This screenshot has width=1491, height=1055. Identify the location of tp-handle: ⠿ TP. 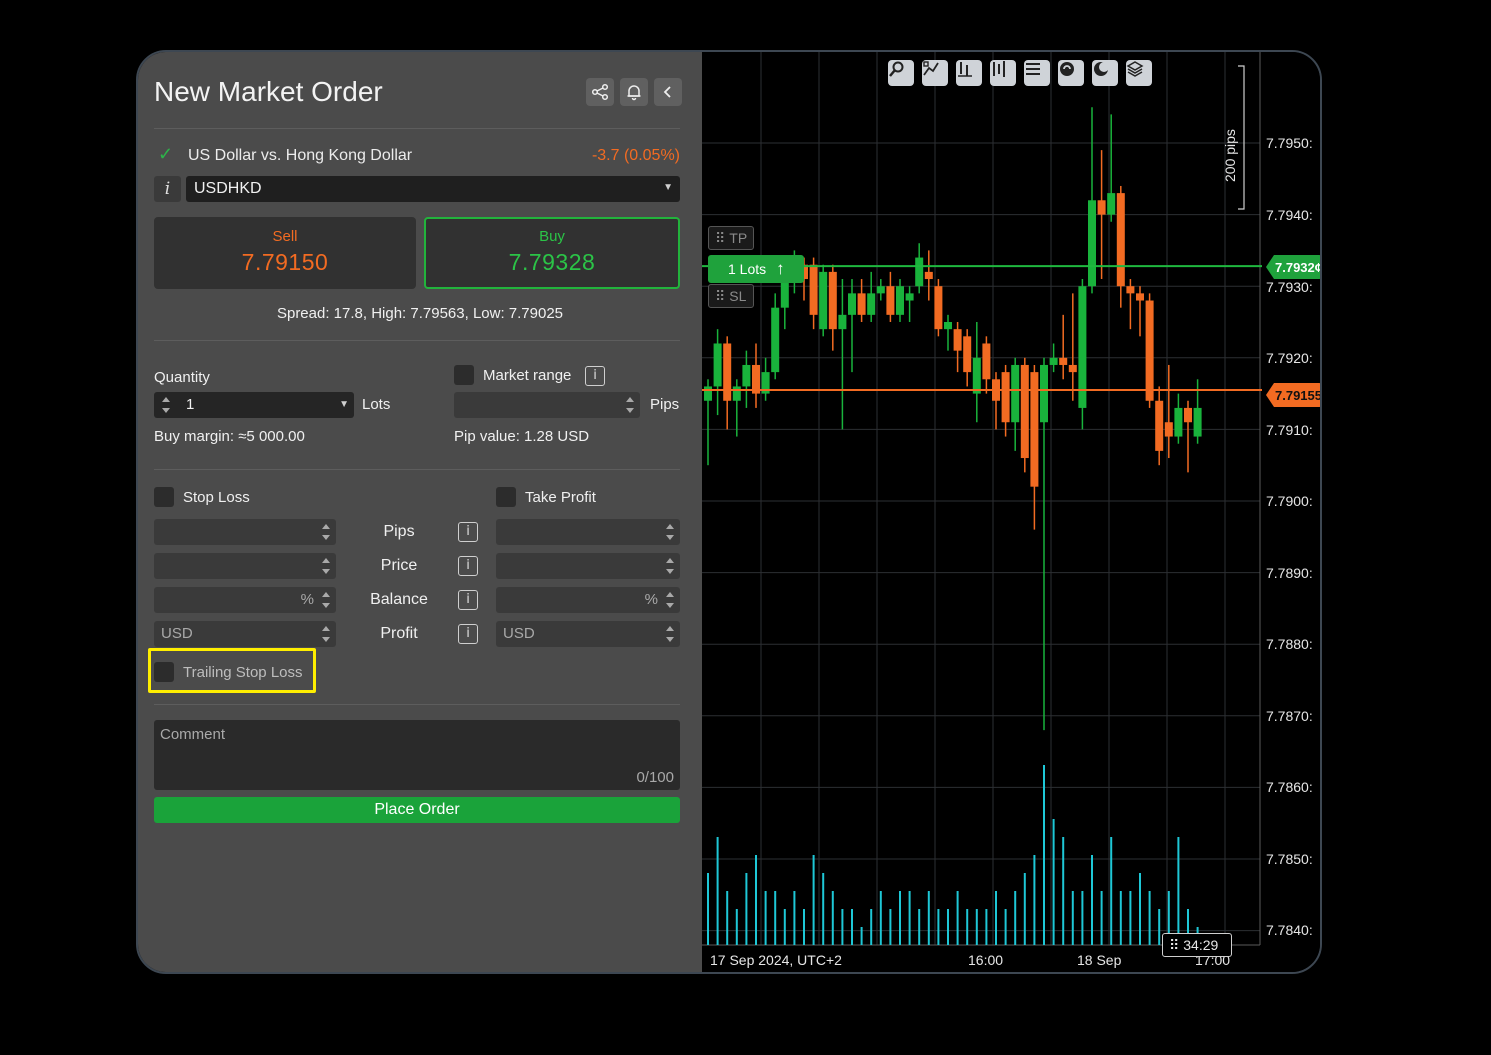
(731, 238).